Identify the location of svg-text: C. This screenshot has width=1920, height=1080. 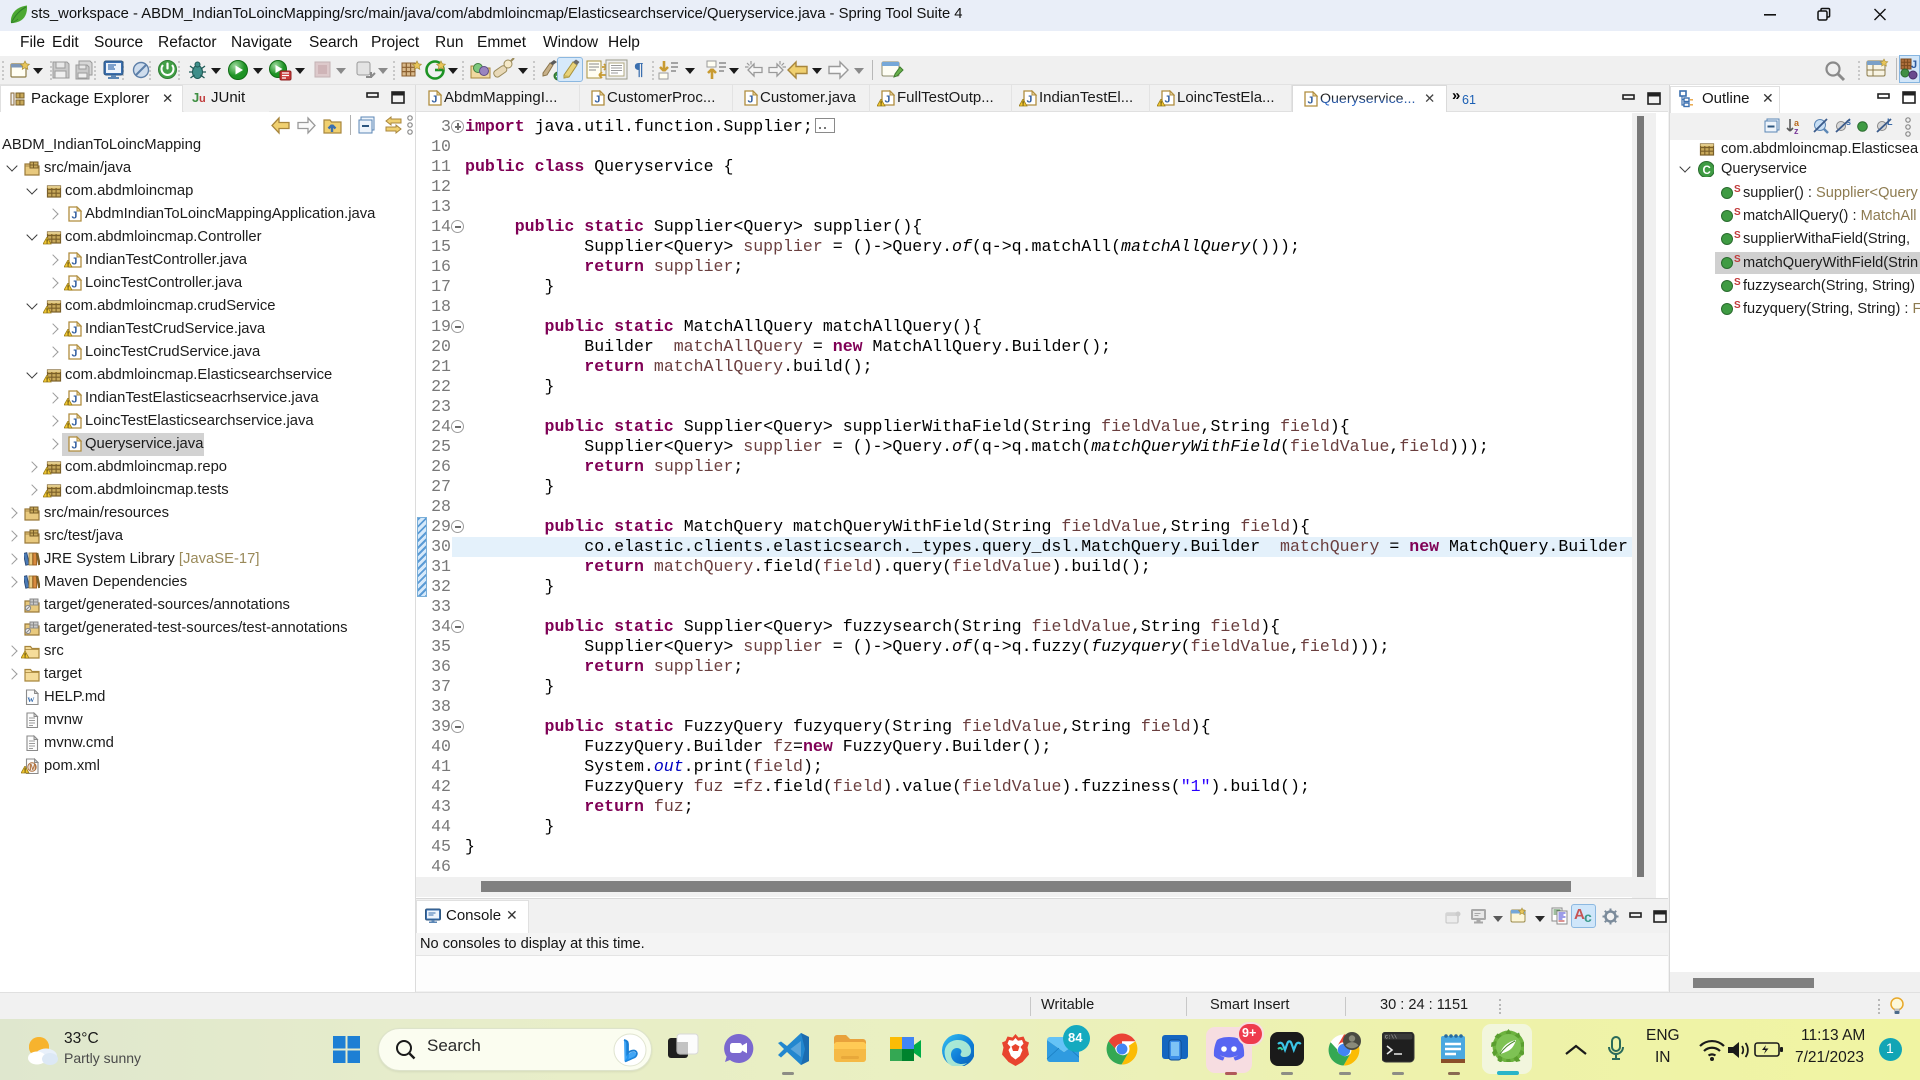
(1707, 171).